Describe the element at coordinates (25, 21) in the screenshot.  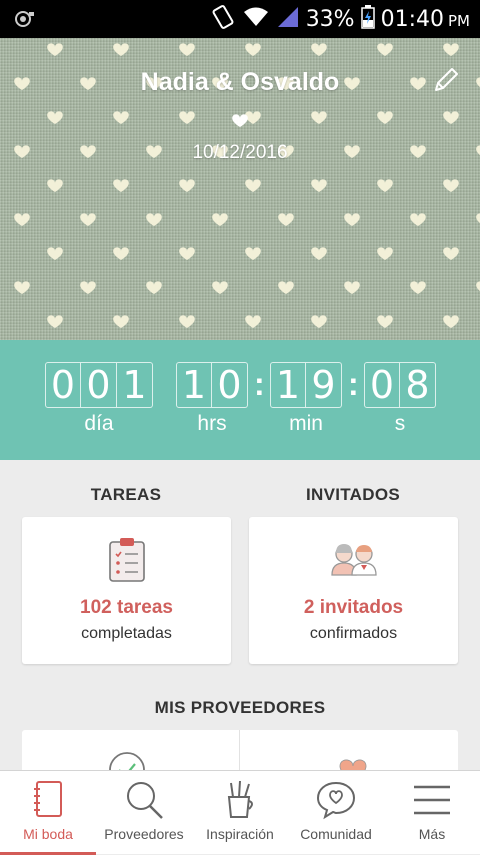
I see `notification-icon` at that location.